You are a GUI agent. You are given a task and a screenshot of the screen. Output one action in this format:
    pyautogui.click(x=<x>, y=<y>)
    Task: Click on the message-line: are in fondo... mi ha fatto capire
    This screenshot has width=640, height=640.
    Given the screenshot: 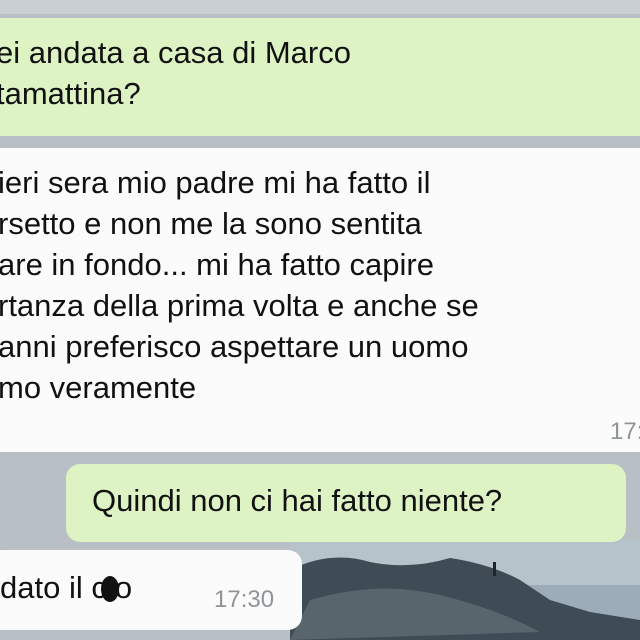 What is the action you would take?
    pyautogui.click(x=217, y=264)
    